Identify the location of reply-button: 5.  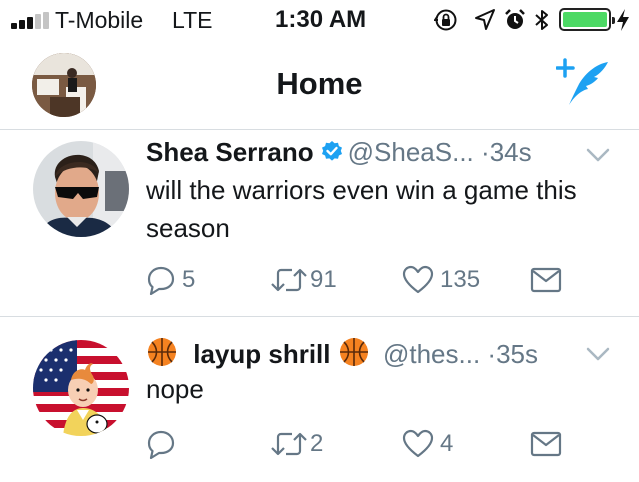
(170, 280).